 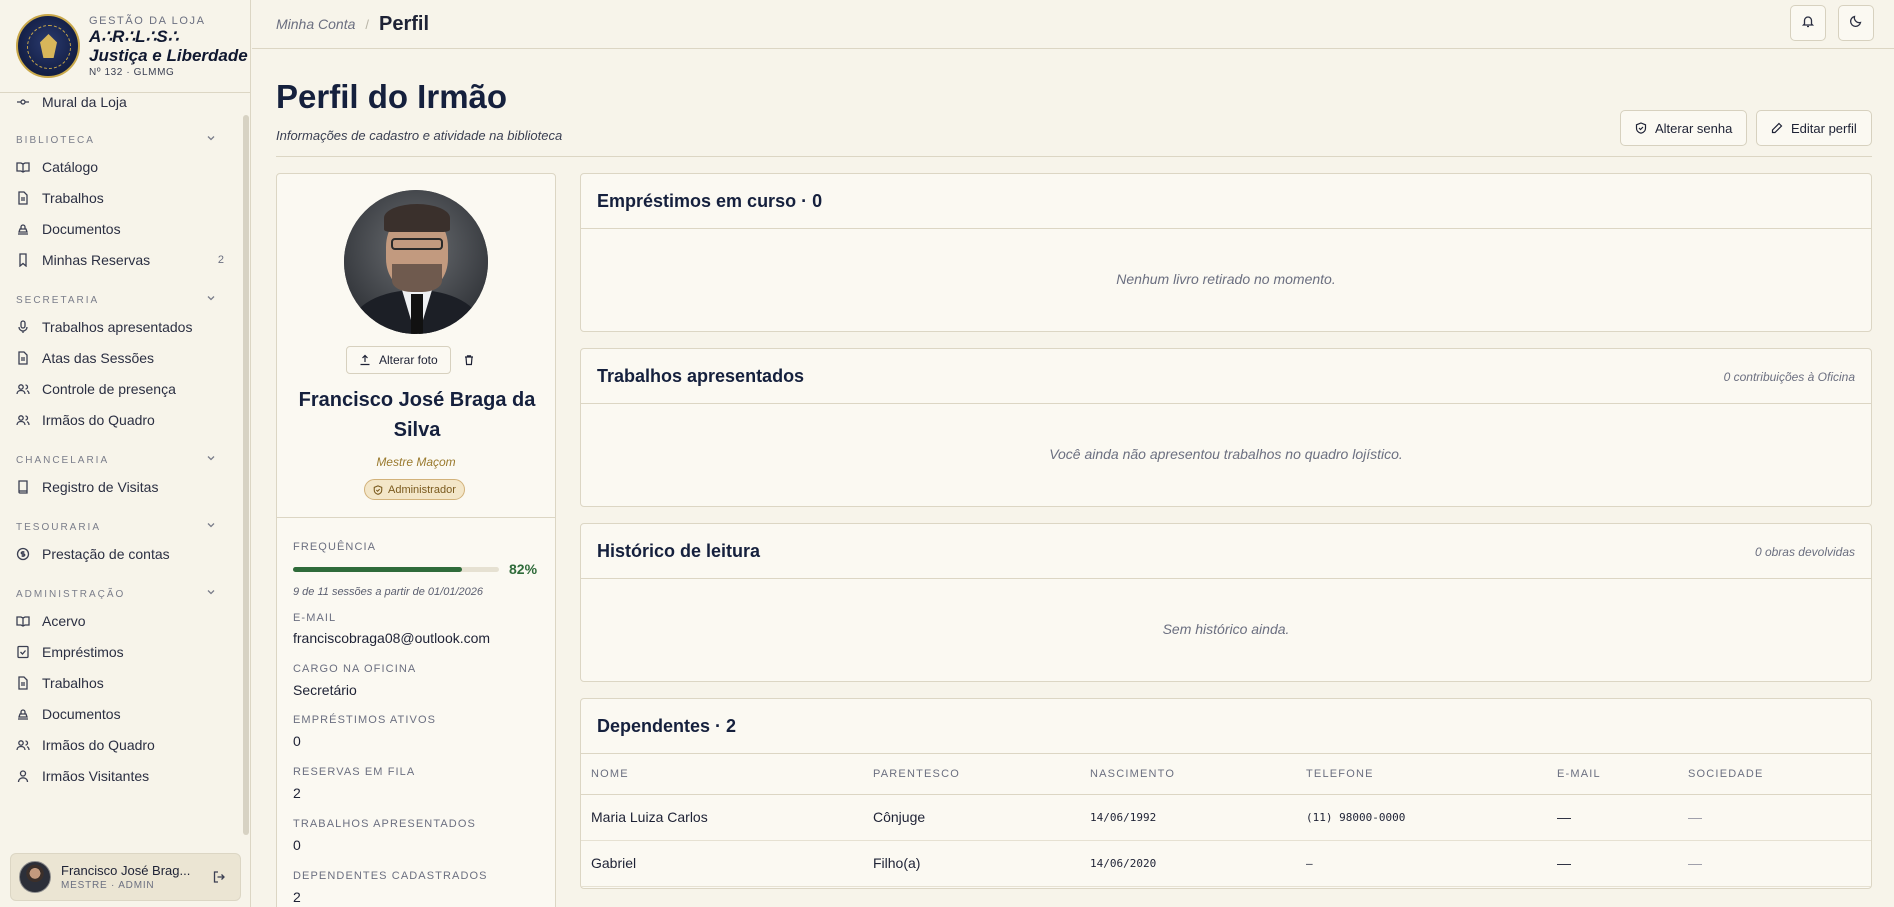 I want to click on dependent-birthdate: 14/06/2020, so click(x=1188, y=863).